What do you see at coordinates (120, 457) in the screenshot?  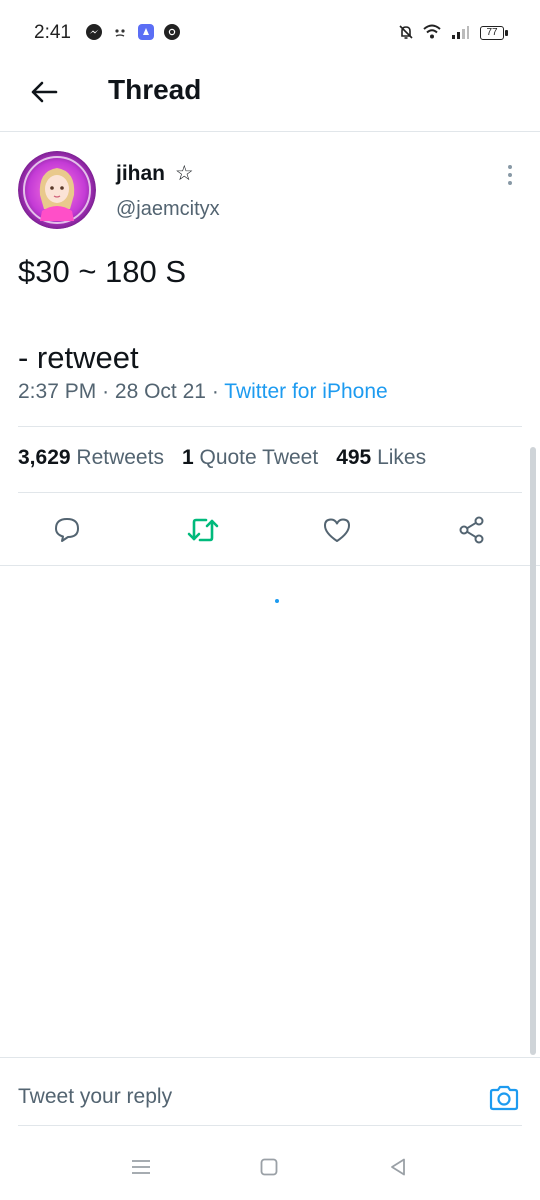 I see `retweets-label: Retweets` at bounding box center [120, 457].